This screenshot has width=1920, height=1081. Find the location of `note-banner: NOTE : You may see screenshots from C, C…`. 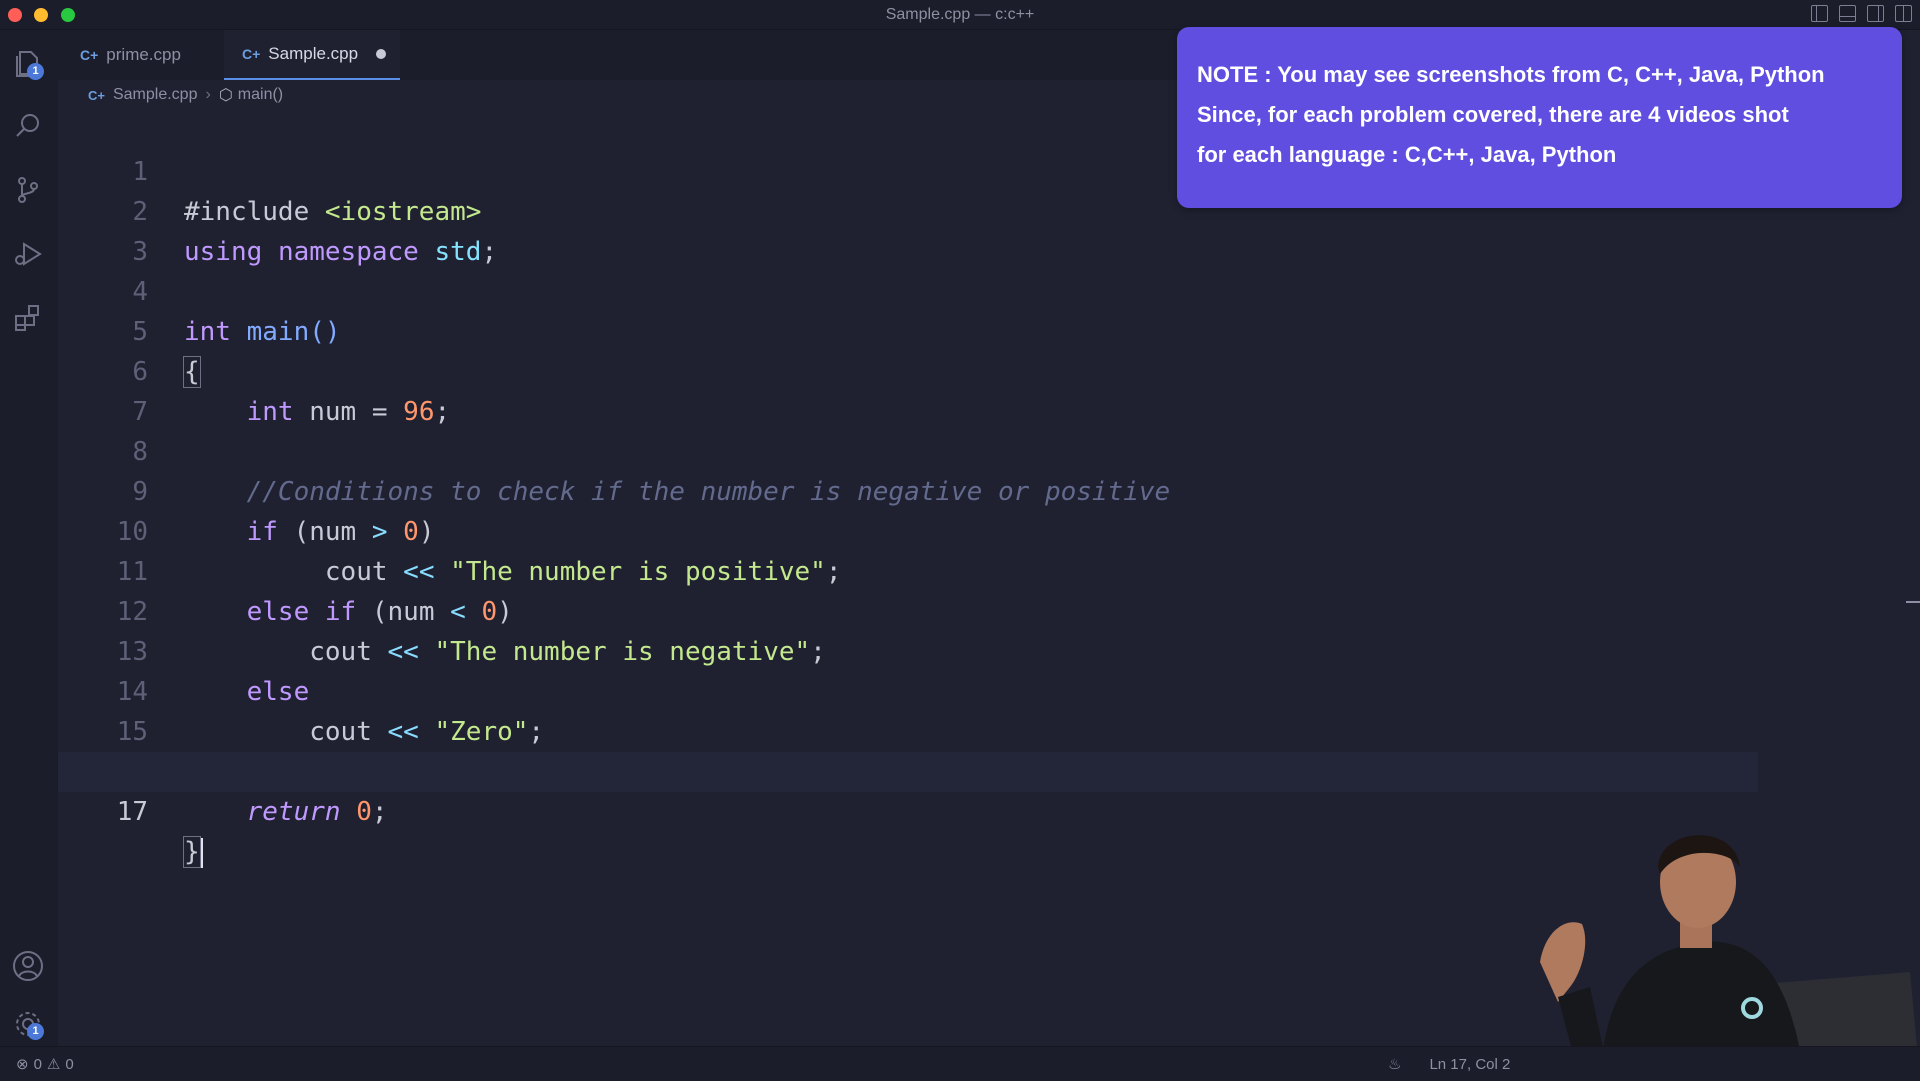

note-banner: NOTE : You may see screenshots from C, C… is located at coordinates (1539, 117).